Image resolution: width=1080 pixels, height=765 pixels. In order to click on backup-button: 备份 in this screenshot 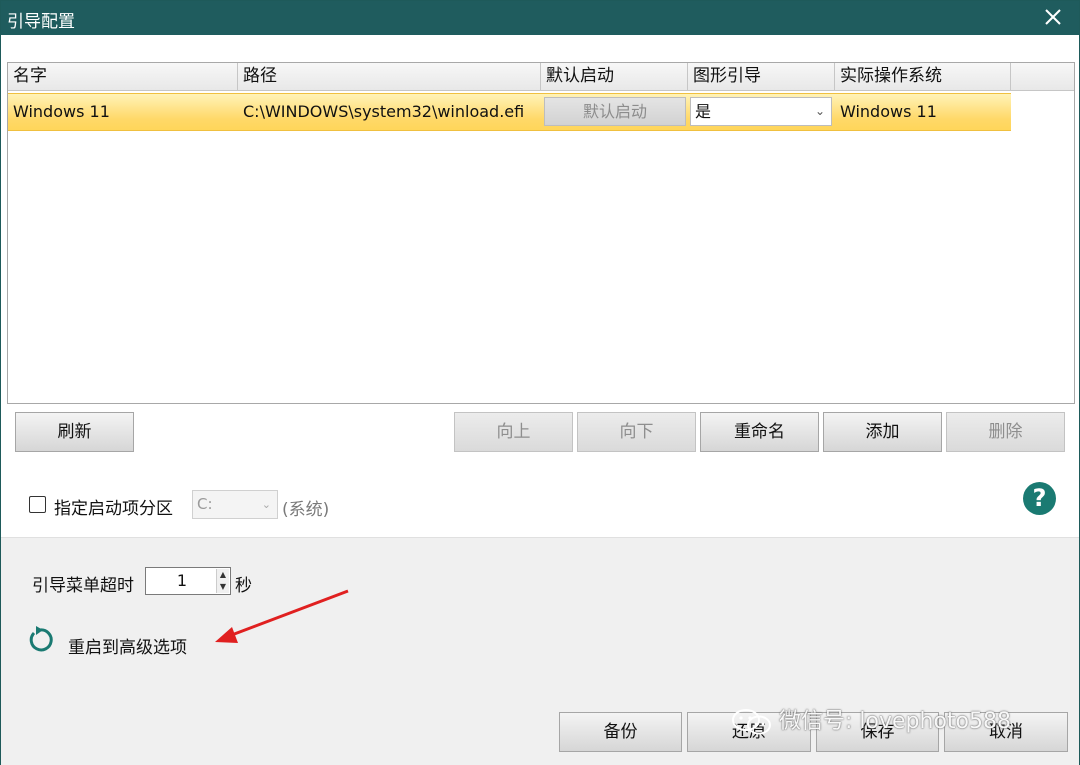, I will do `click(620, 732)`.